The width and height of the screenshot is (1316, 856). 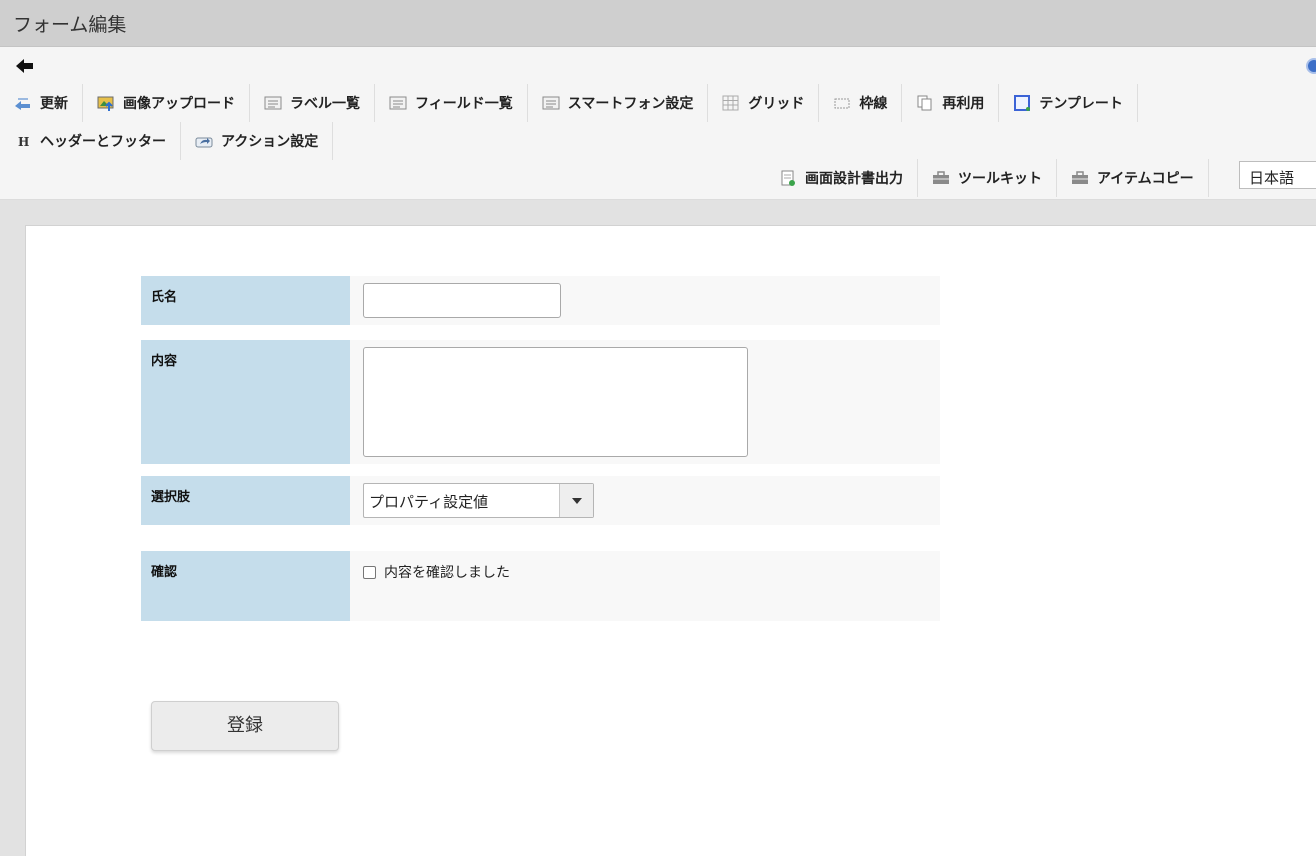 I want to click on toolbar-button-action-settings: アクション設定, so click(x=257, y=141).